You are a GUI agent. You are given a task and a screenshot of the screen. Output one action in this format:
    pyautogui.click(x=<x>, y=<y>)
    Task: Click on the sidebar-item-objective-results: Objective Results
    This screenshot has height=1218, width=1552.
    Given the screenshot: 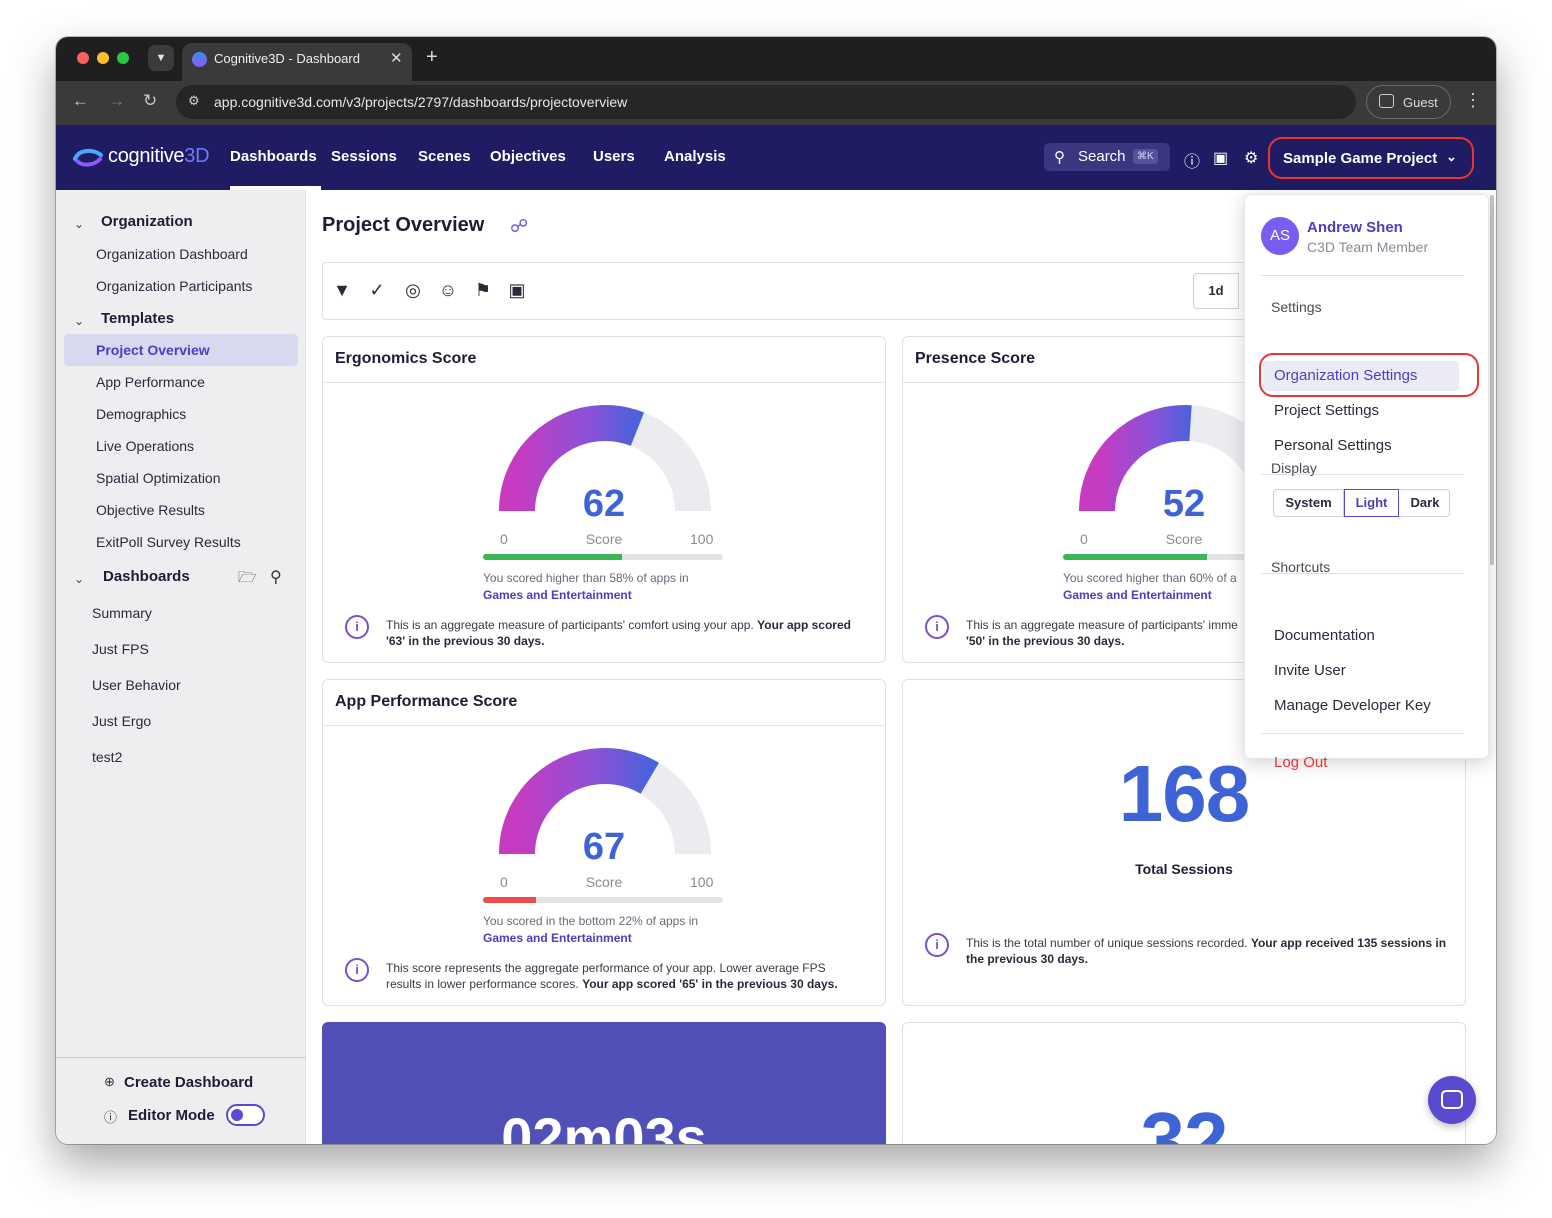 What is the action you would take?
    pyautogui.click(x=150, y=510)
    